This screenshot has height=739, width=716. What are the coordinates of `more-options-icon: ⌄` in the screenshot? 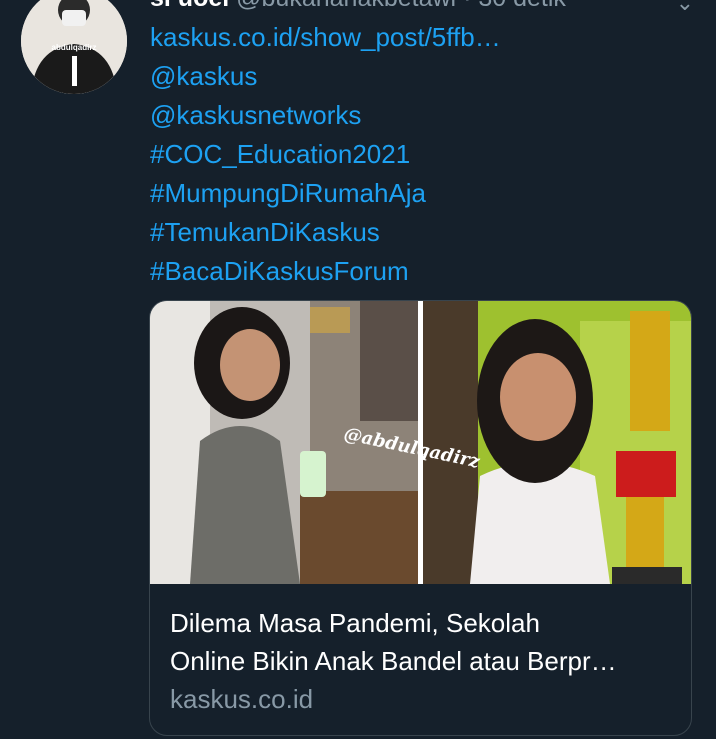 It's located at (686, 8).